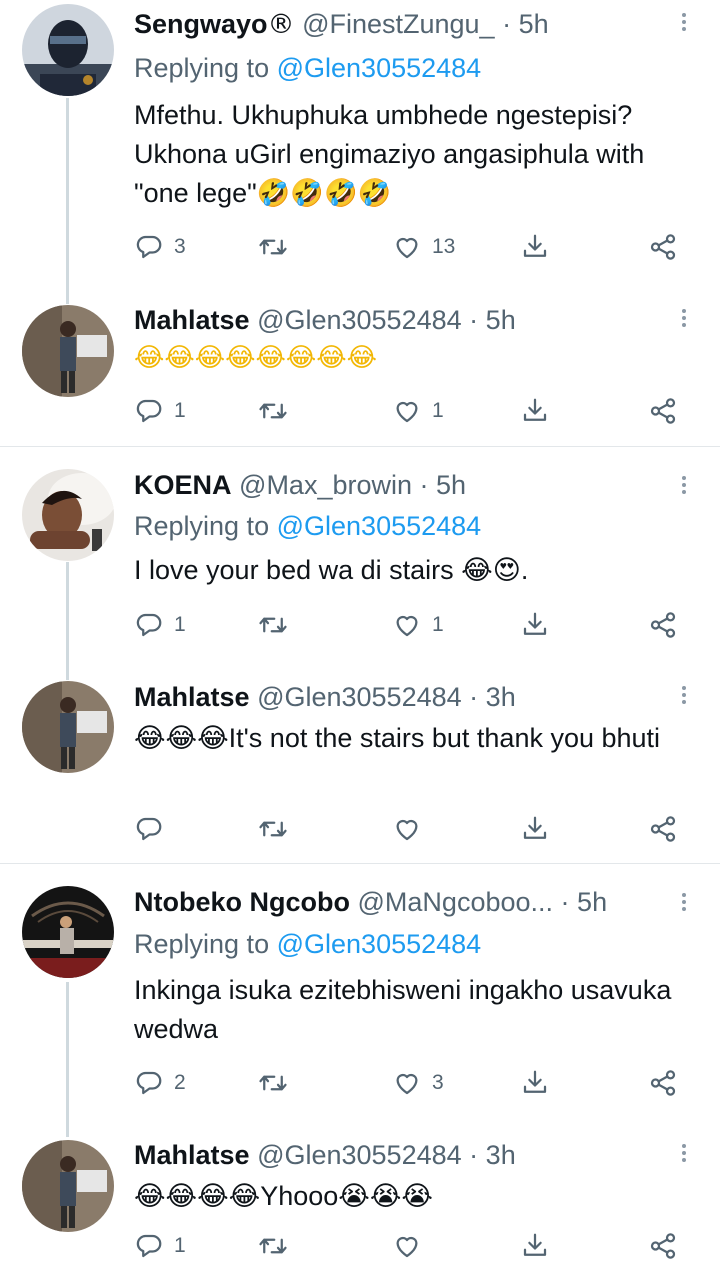  I want to click on tweet-actions: 1, so click(414, 1246).